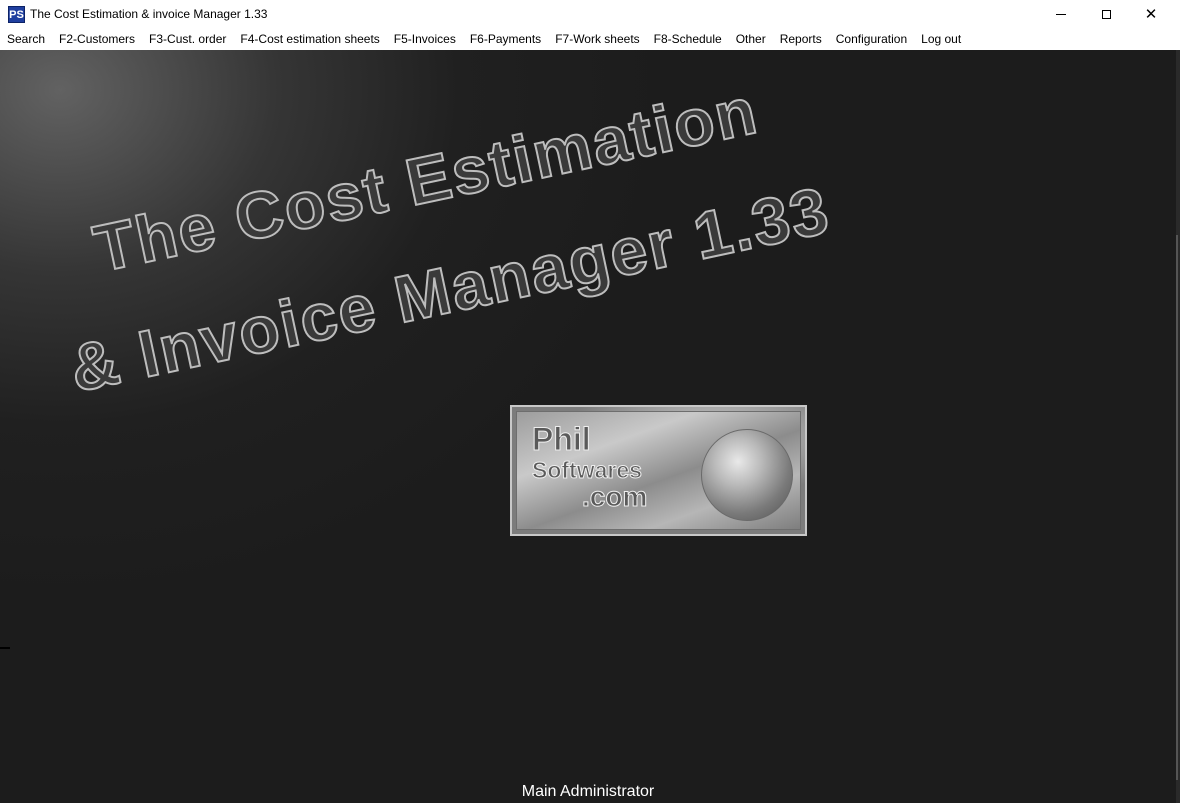 The image size is (1180, 803). Describe the element at coordinates (871, 39) in the screenshot. I see `menu-item-configuration: Configuration` at that location.